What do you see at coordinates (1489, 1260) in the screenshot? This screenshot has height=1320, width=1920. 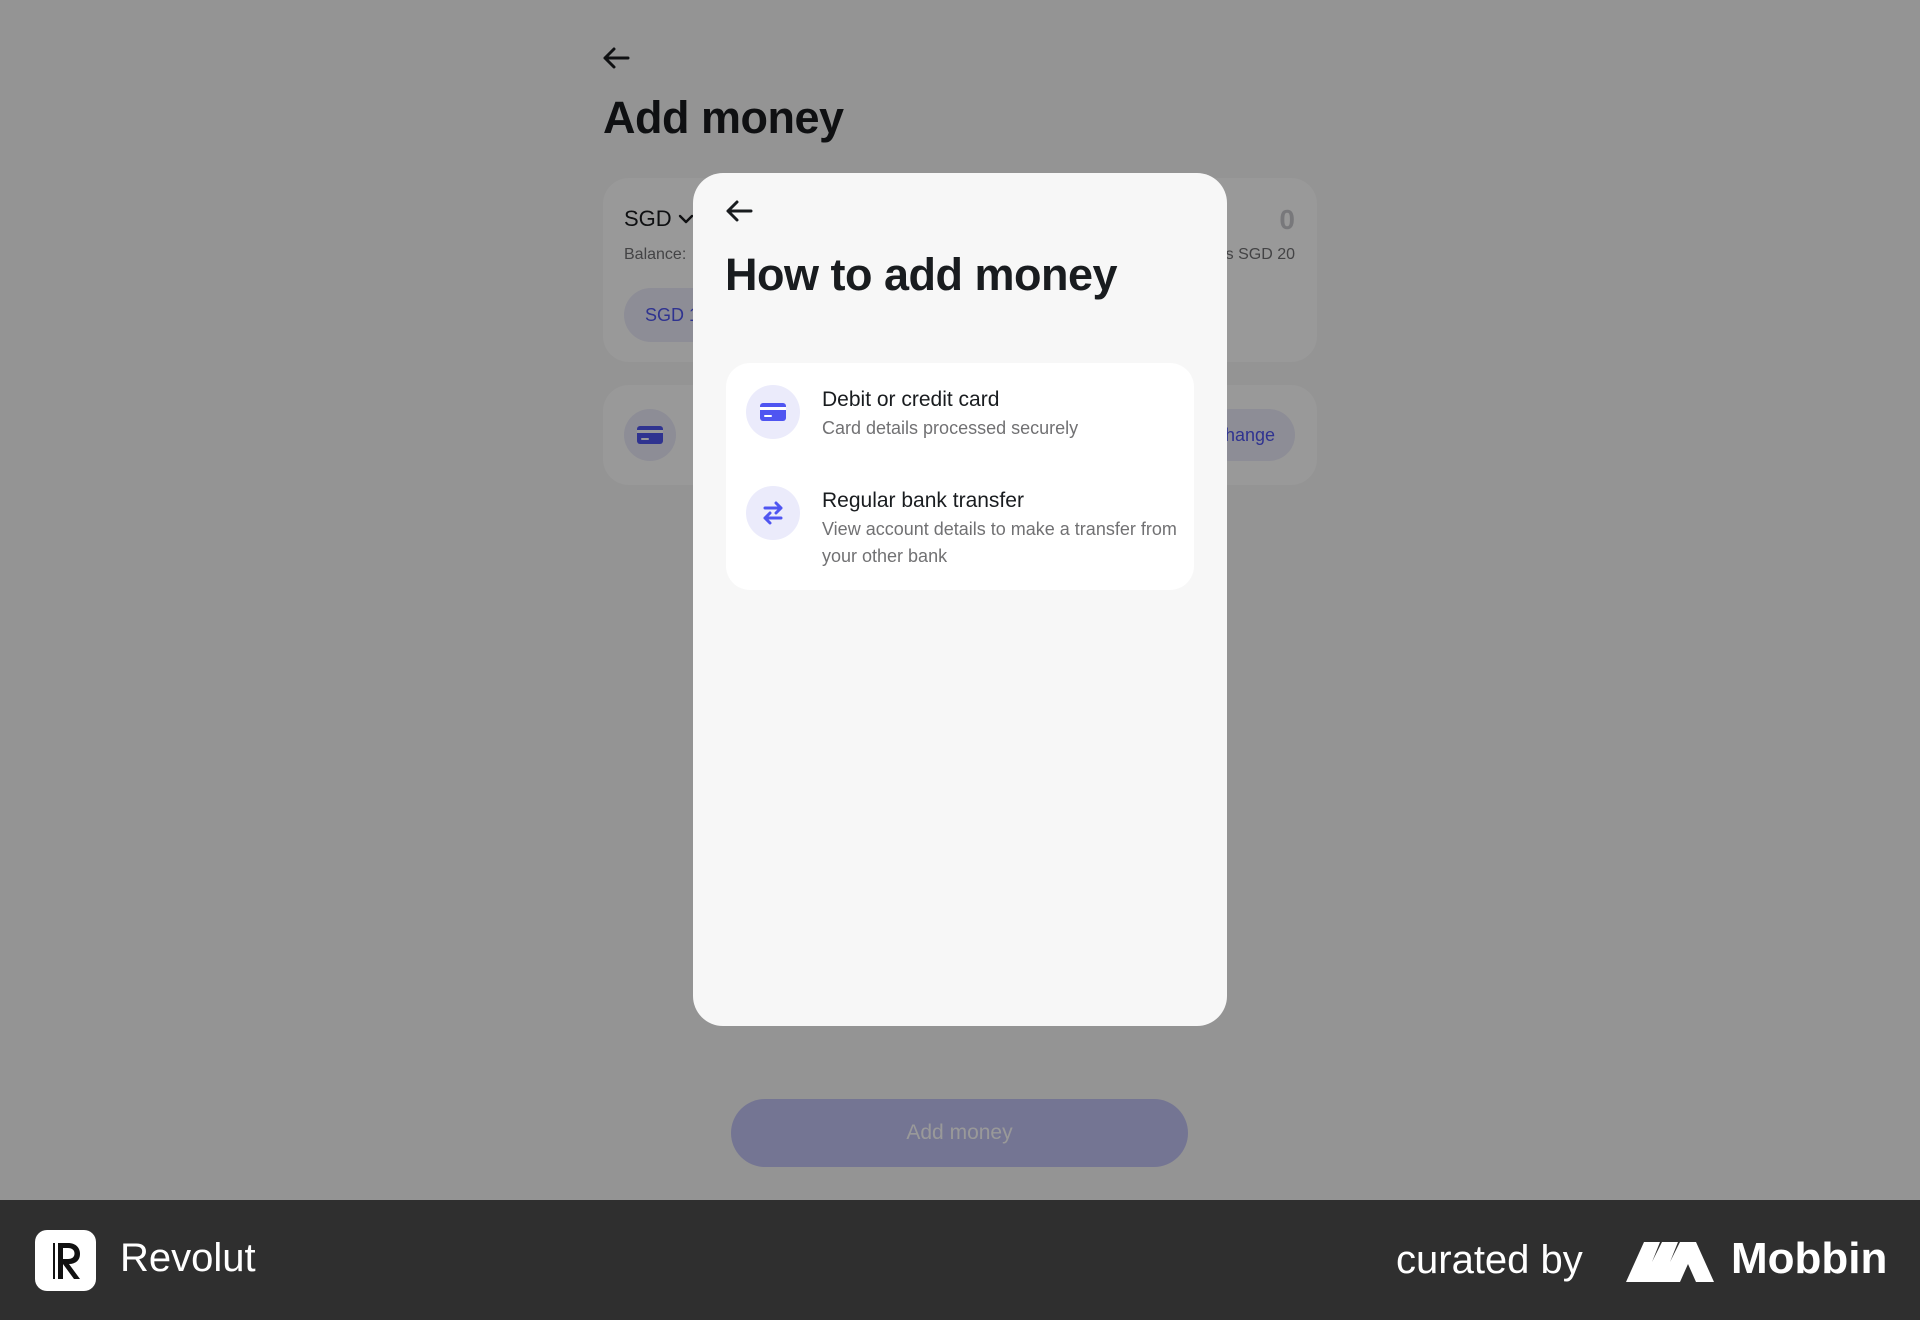 I see `curated-by-label: curated by` at bounding box center [1489, 1260].